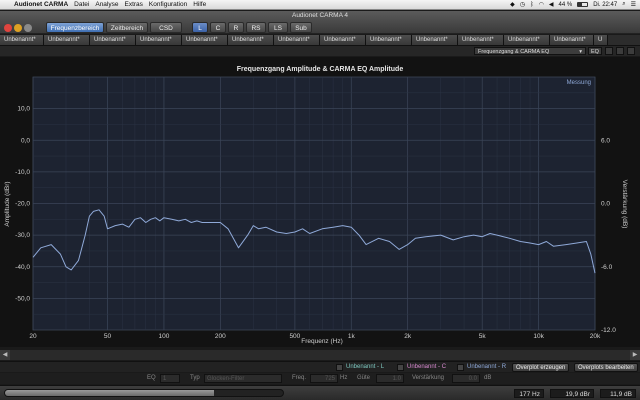 Image resolution: width=640 pixels, height=400 pixels. What do you see at coordinates (294, 336) in the screenshot?
I see `x-tick-label: 500` at bounding box center [294, 336].